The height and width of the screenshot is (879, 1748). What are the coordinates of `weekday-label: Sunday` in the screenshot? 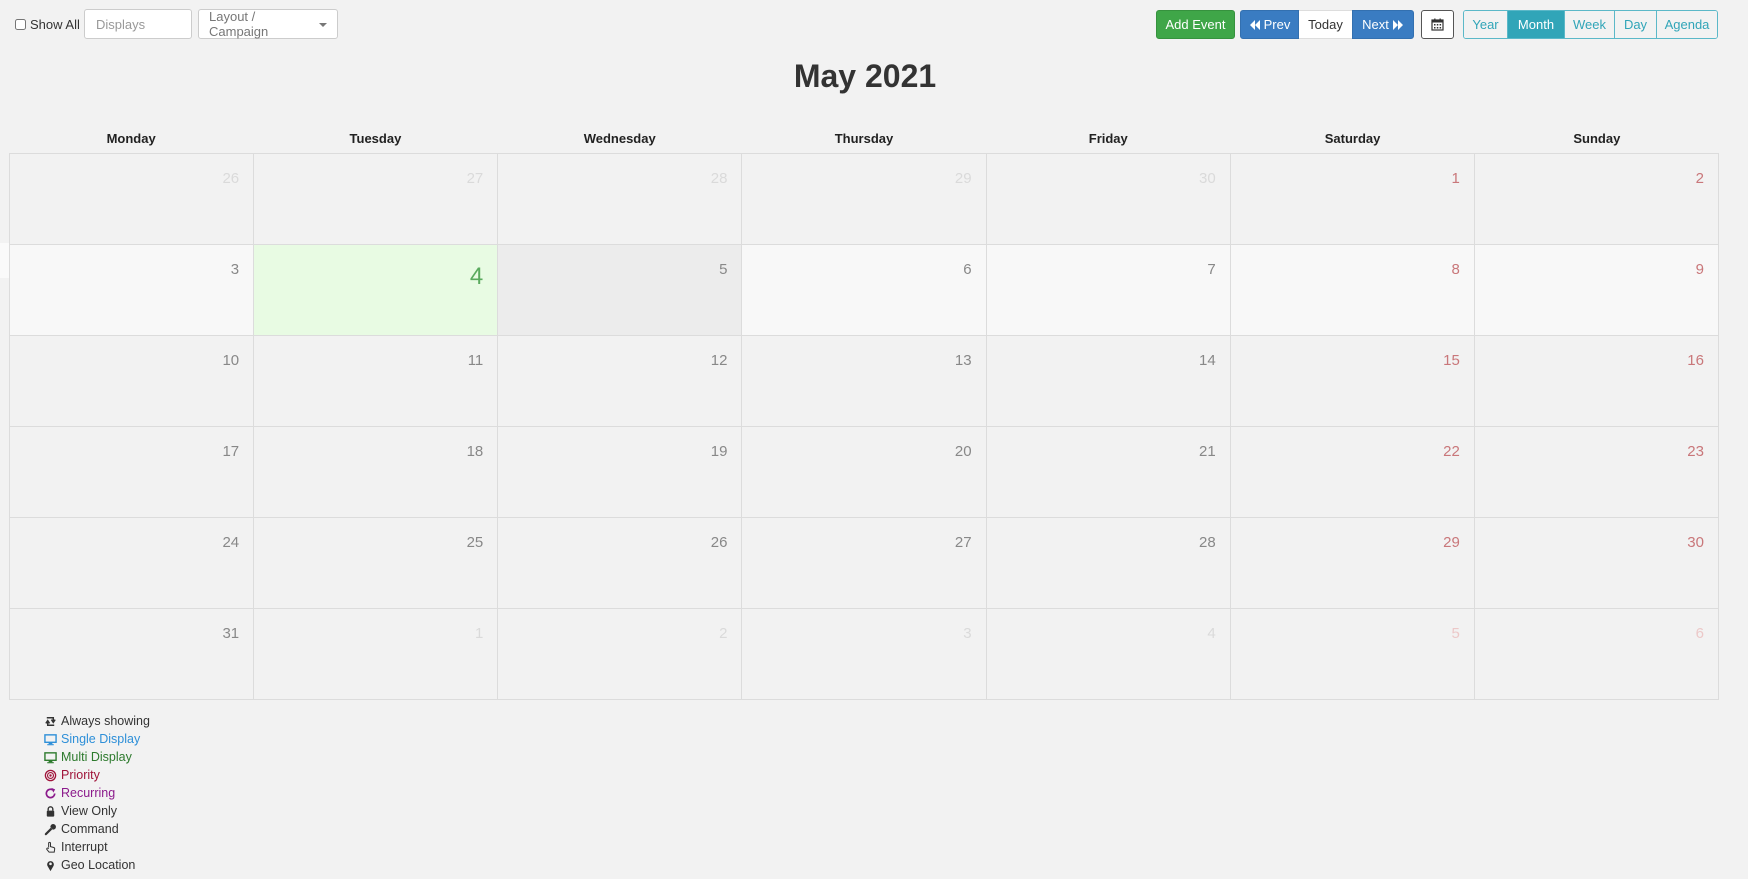 It's located at (1597, 138).